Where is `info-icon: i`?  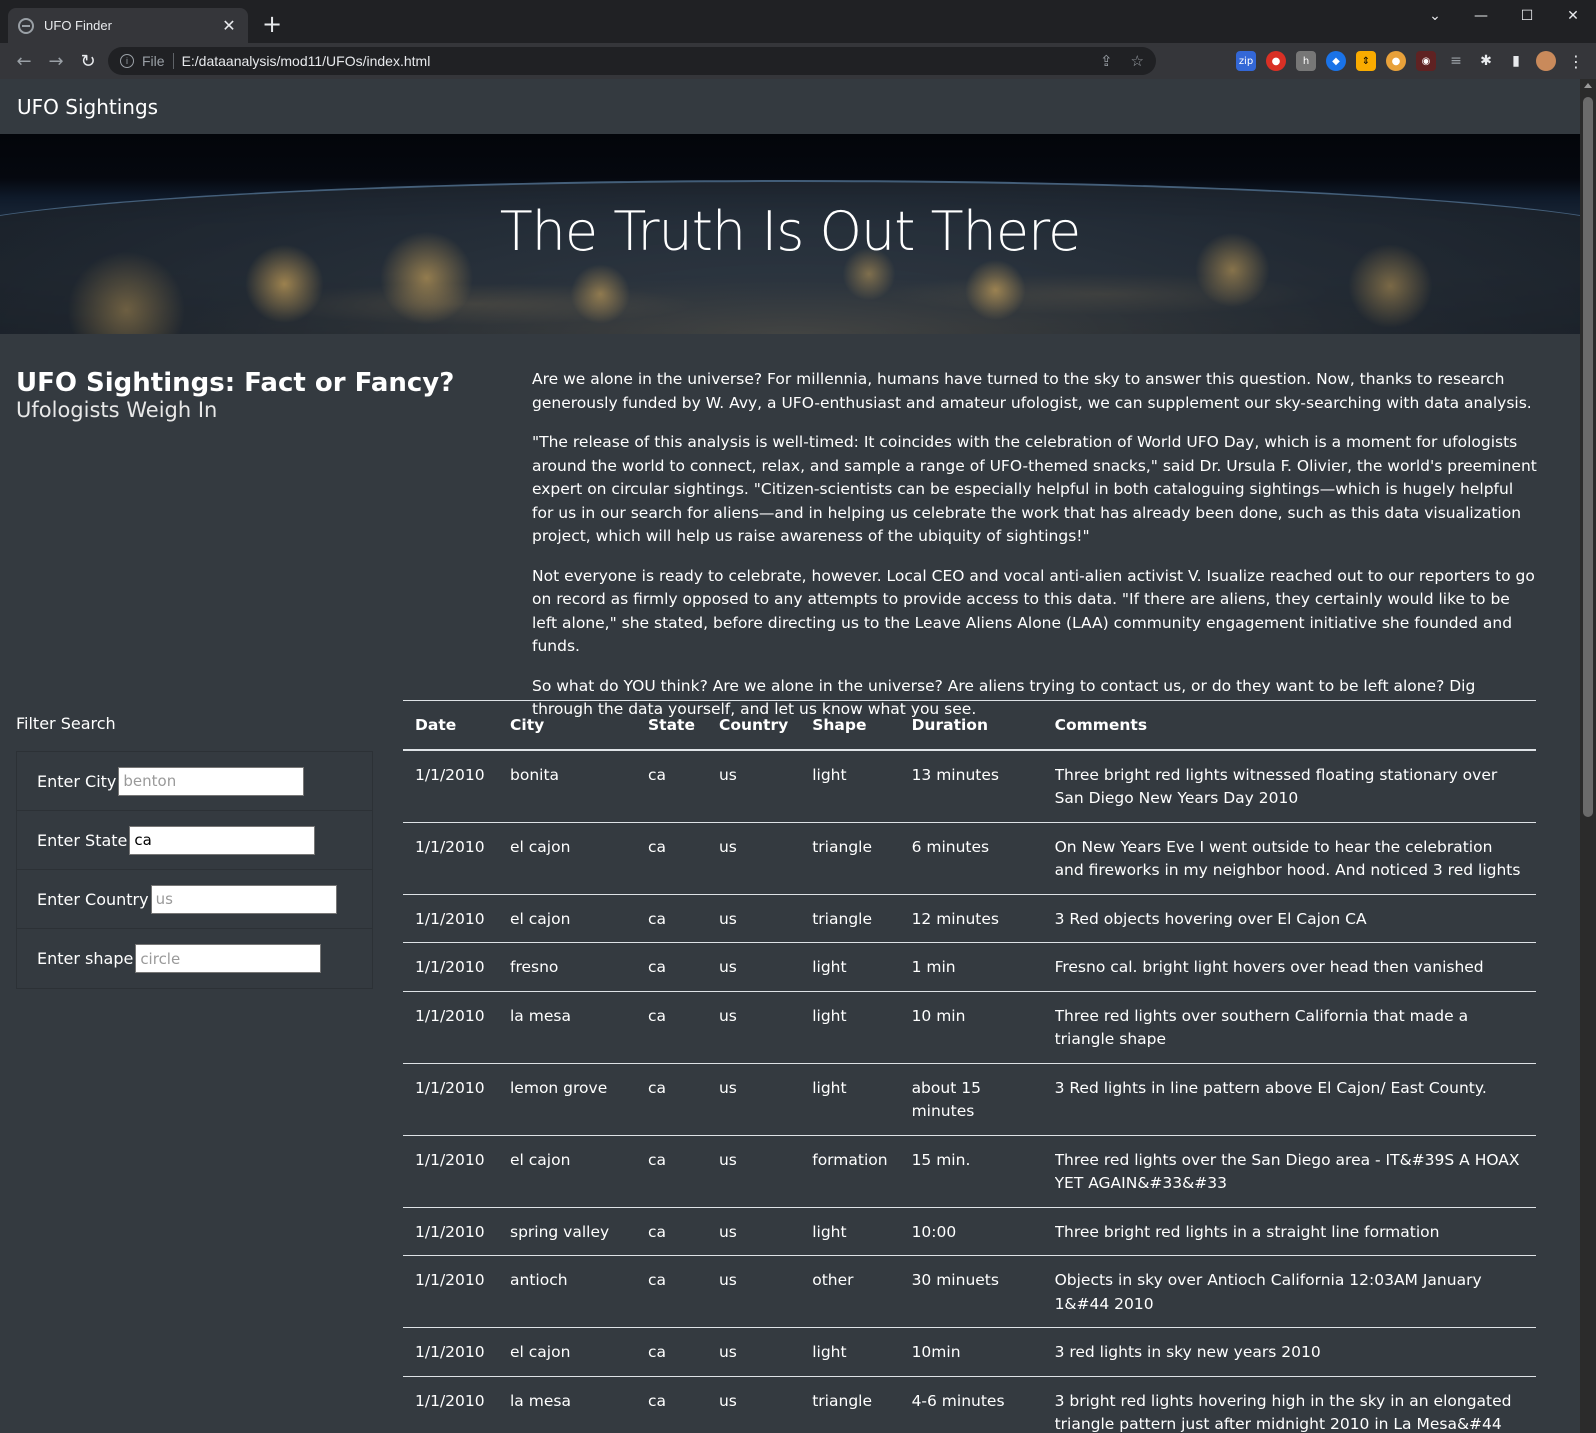 info-icon: i is located at coordinates (127, 61).